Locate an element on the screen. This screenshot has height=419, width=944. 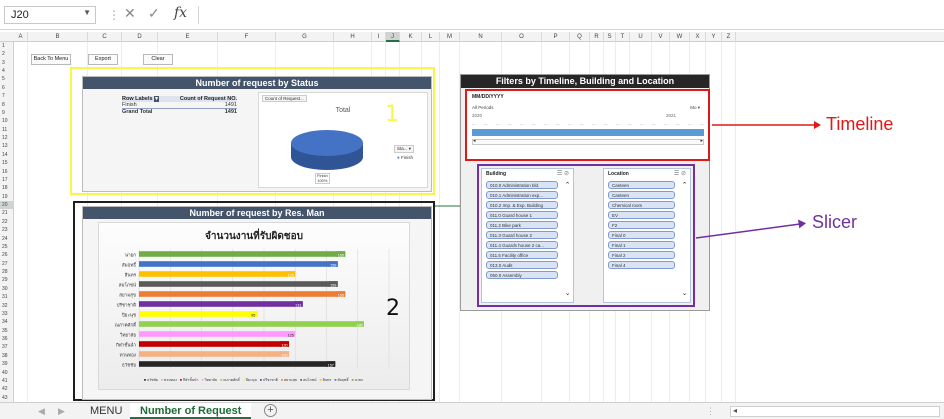
building-item: 011.3 Guard house 2 is located at coordinates (522, 235).